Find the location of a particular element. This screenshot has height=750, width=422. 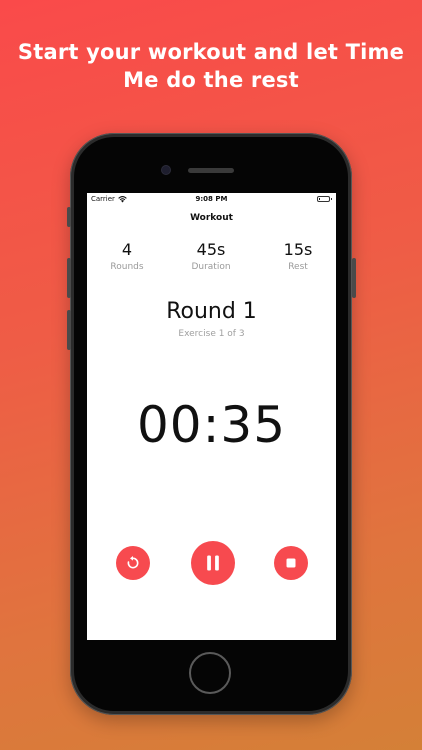

stat-rounds-value: 4 is located at coordinates (127, 249).